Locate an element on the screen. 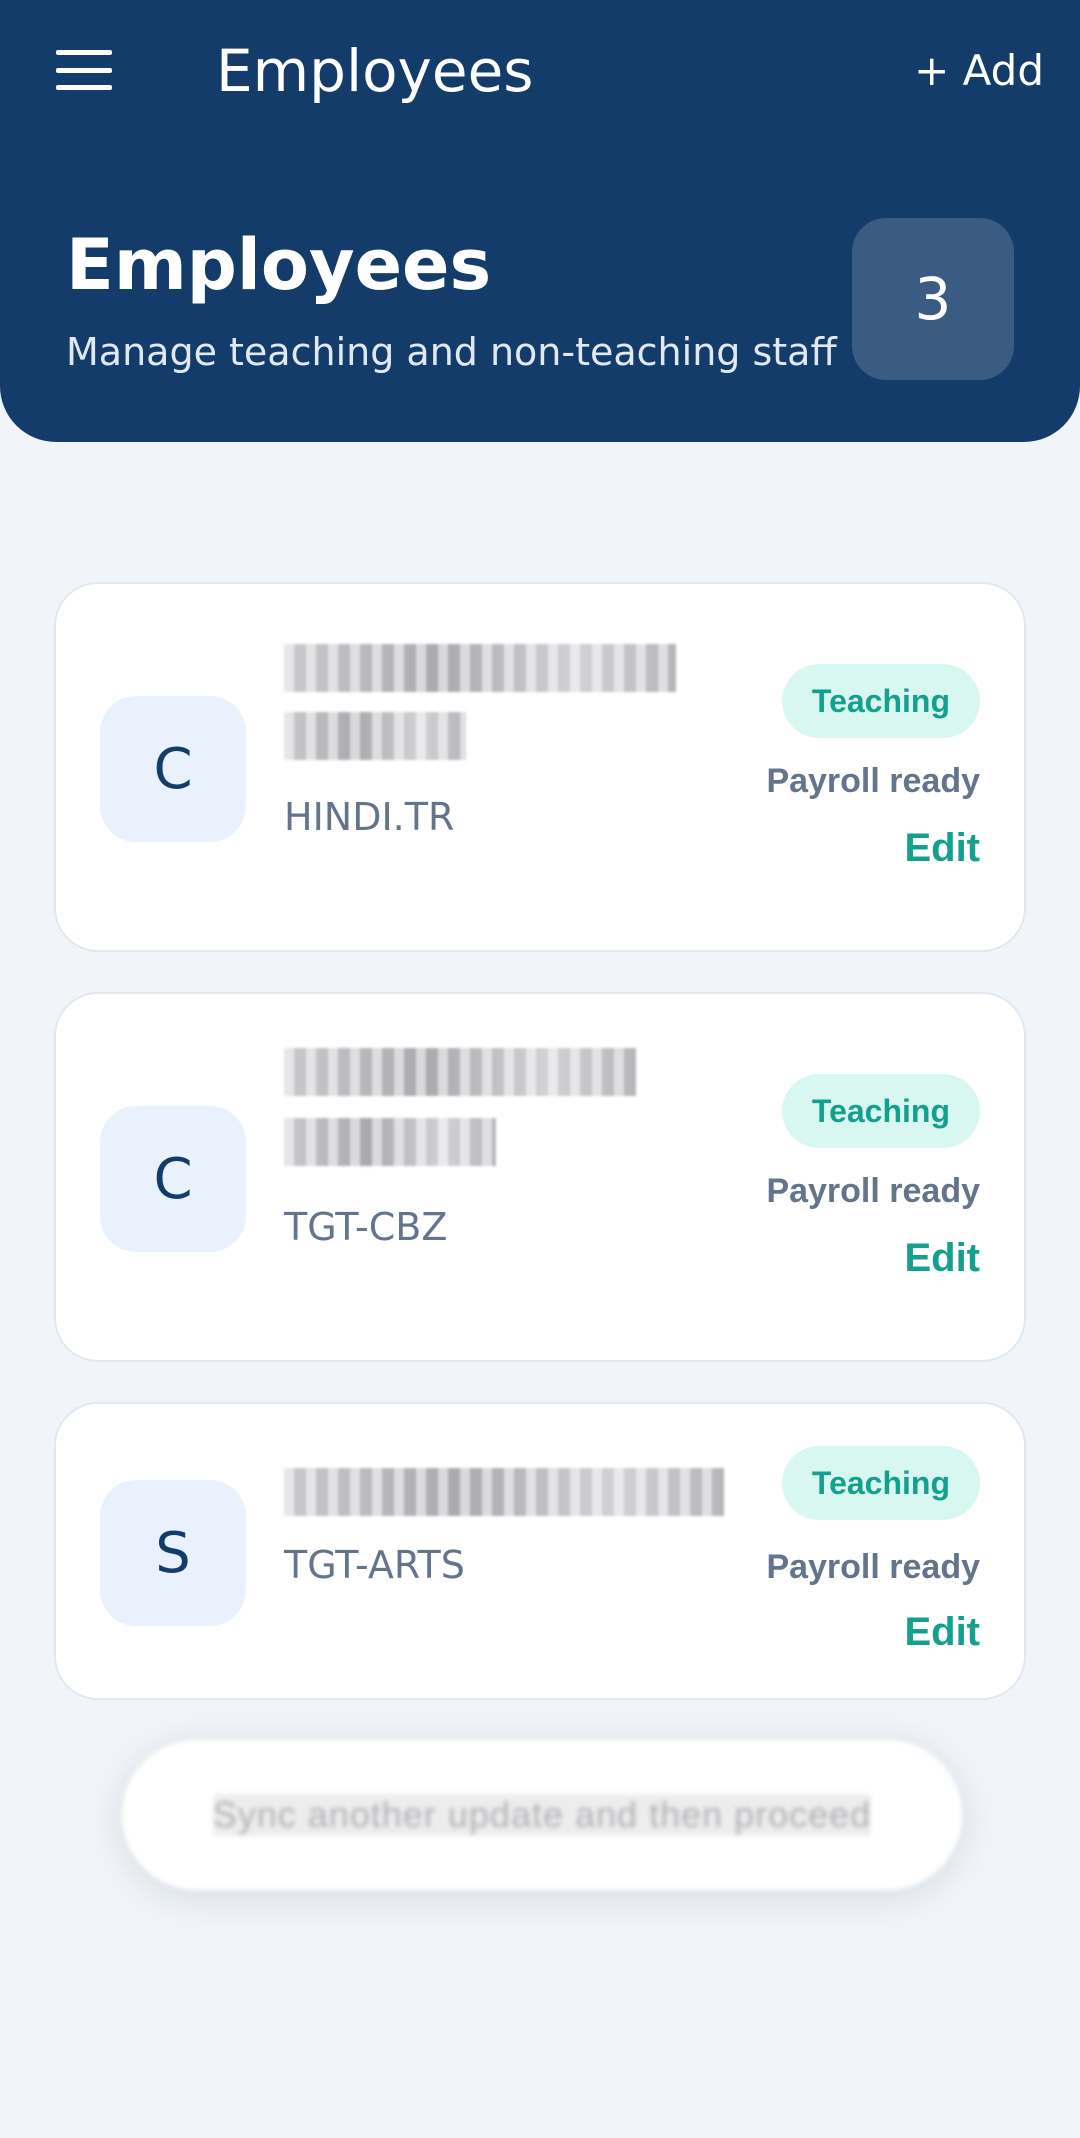  employee-count-badge: 3 is located at coordinates (933, 299).